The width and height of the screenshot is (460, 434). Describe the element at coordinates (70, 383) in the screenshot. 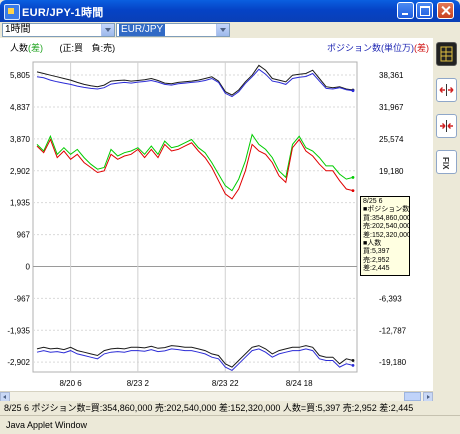

I see `x-tick-label: 8/20 6` at that location.